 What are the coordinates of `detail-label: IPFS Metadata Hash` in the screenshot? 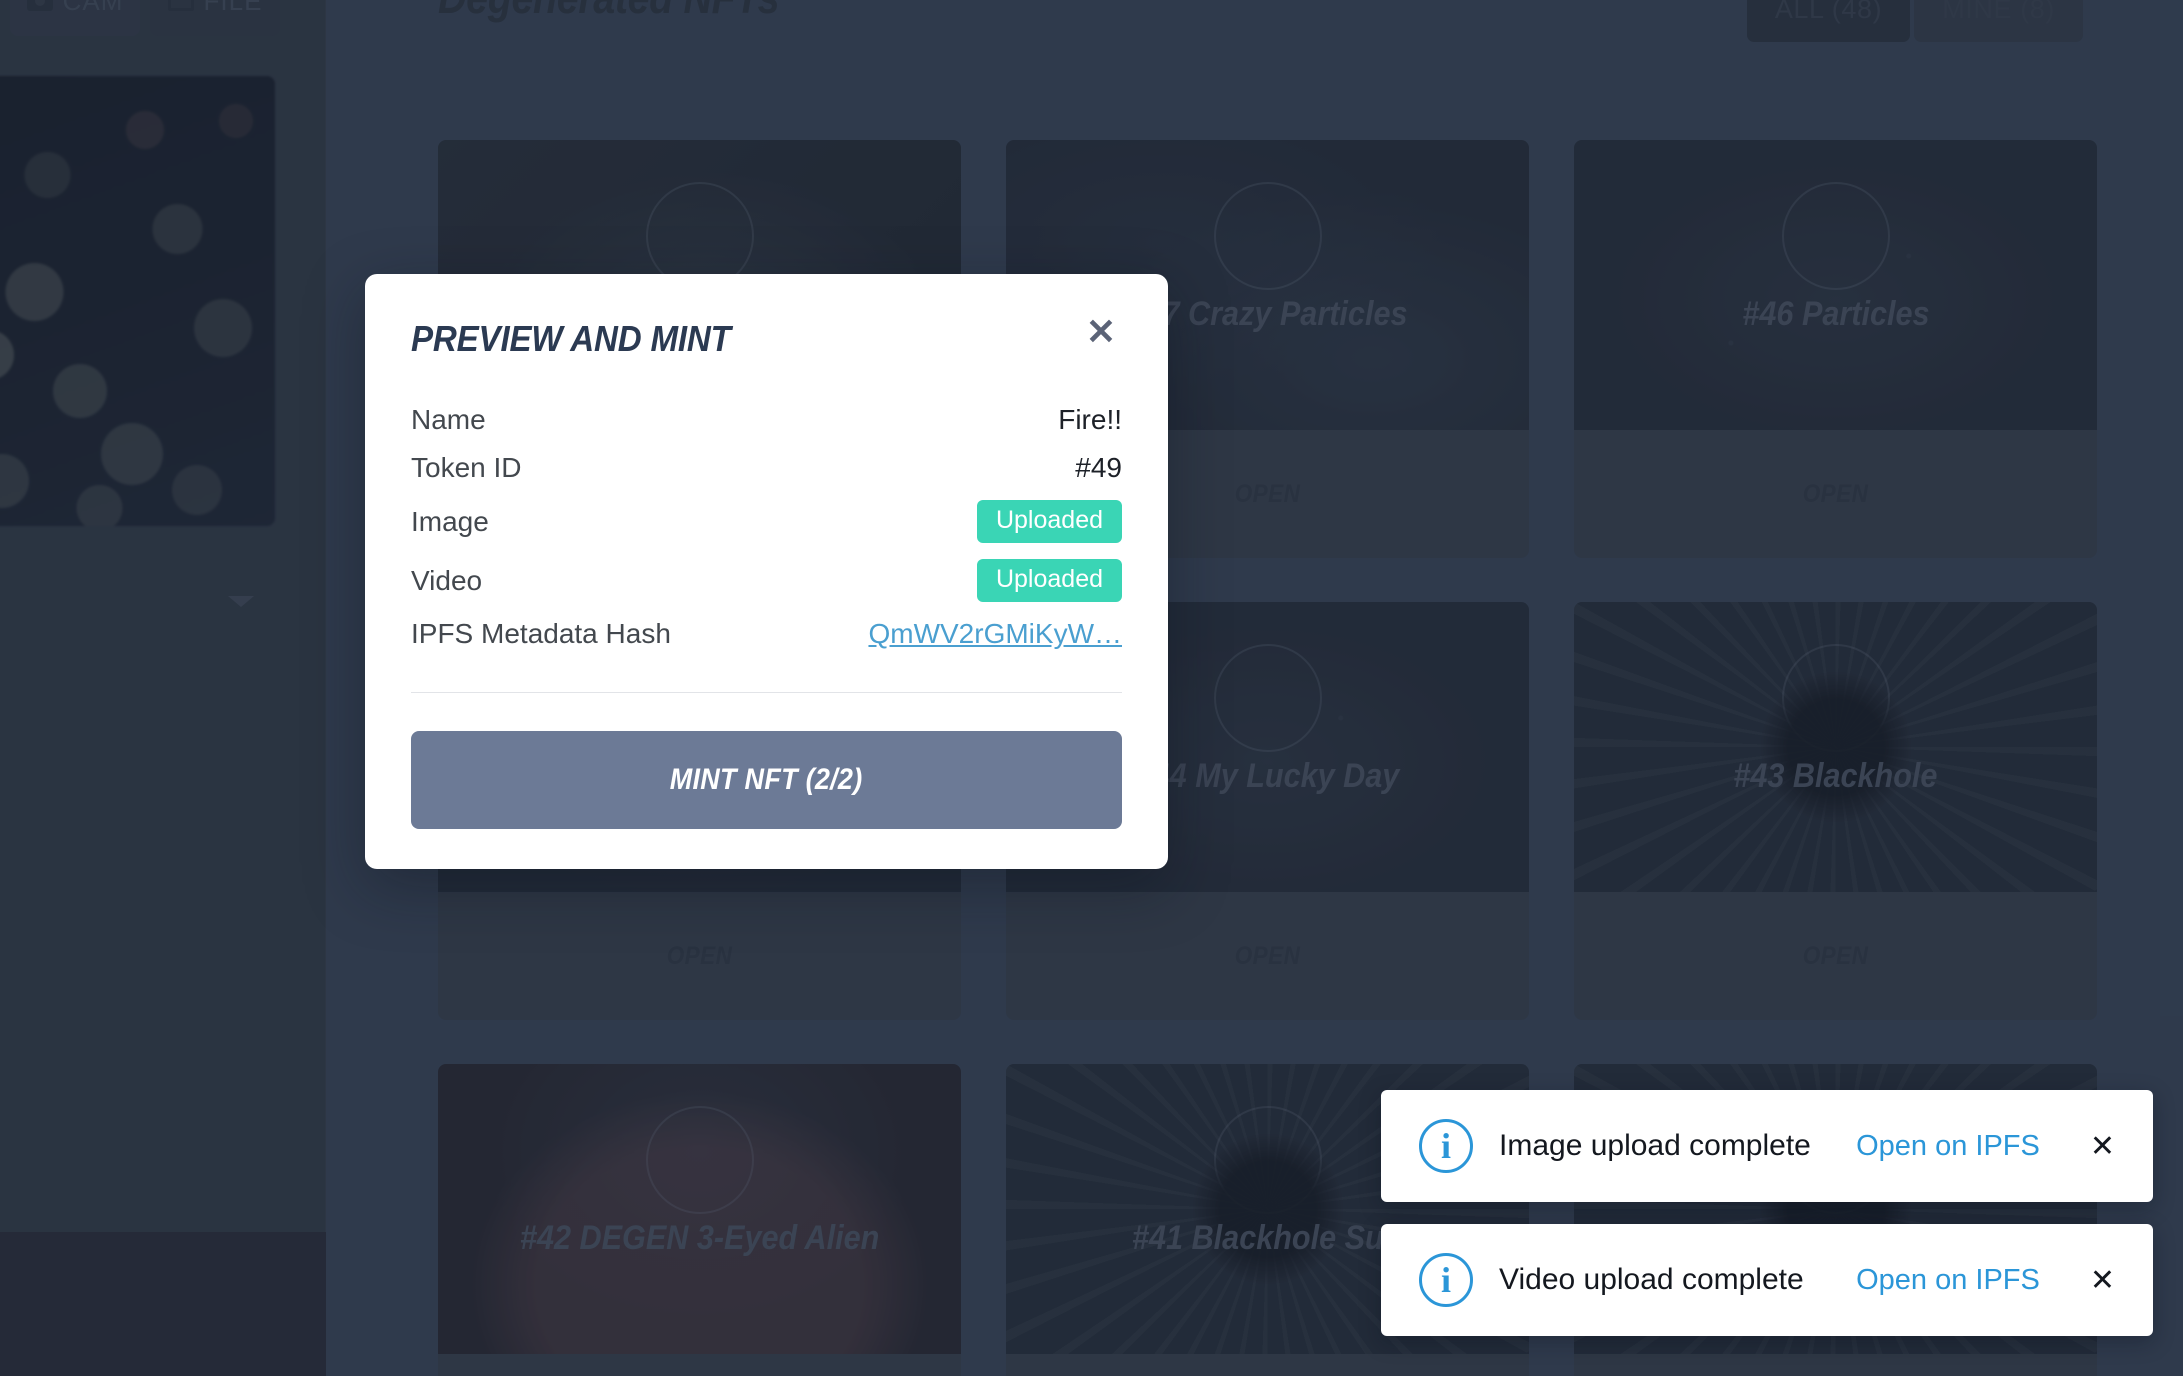 It's located at (541, 633).